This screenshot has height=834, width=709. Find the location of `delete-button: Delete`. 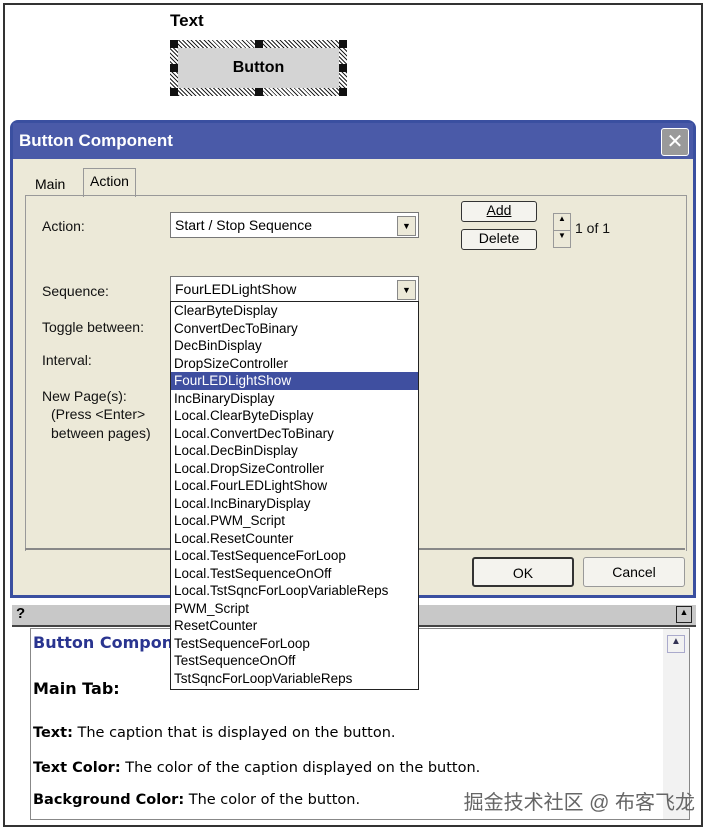

delete-button: Delete is located at coordinates (499, 239).